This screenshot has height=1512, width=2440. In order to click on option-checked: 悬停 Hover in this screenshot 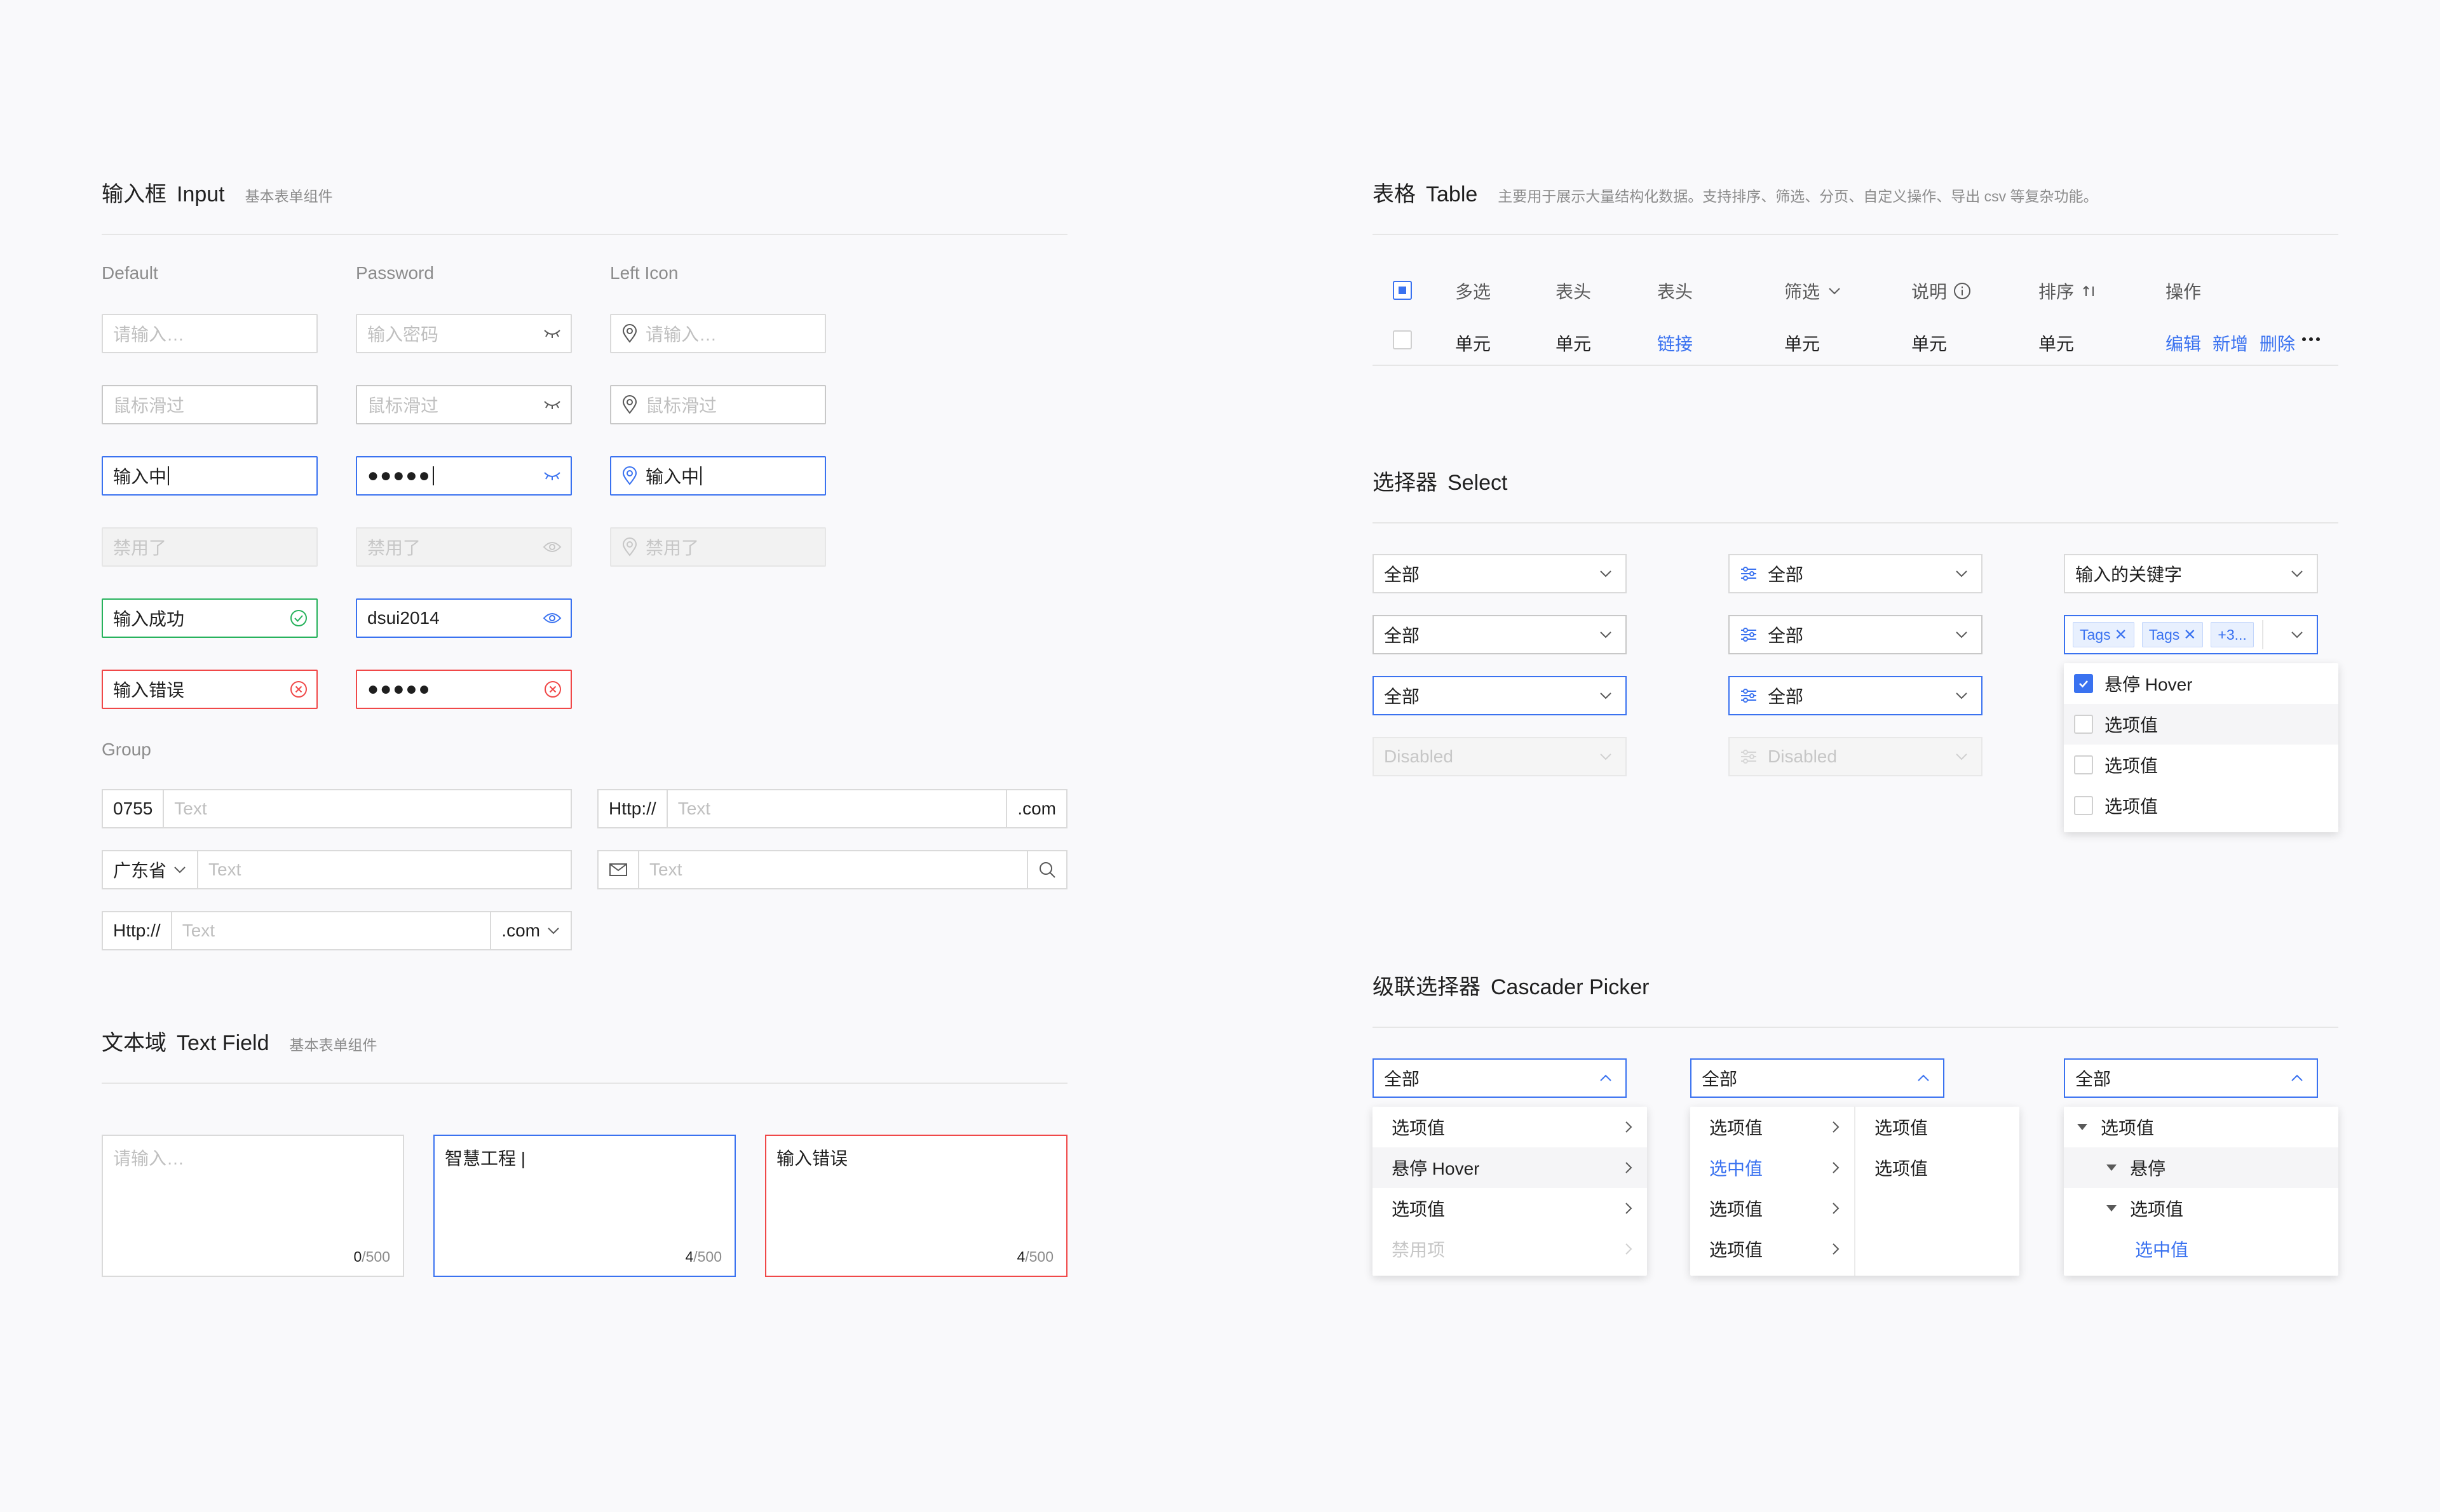, I will do `click(2201, 684)`.